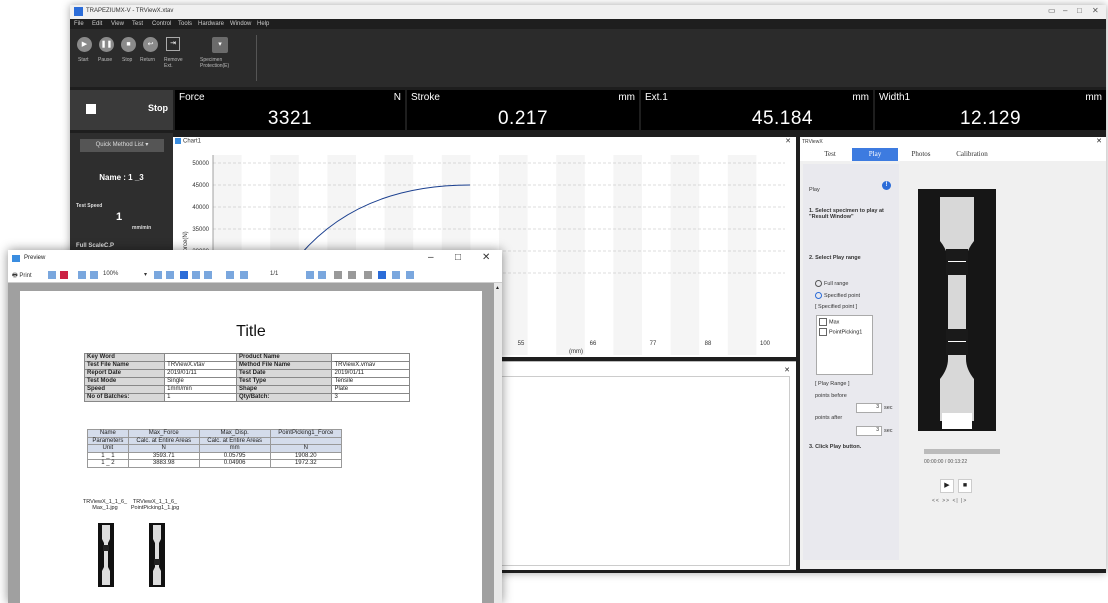 This screenshot has width=1108, height=603. Describe the element at coordinates (163, 455) in the screenshot. I see `results-cell: 3593.71` at that location.